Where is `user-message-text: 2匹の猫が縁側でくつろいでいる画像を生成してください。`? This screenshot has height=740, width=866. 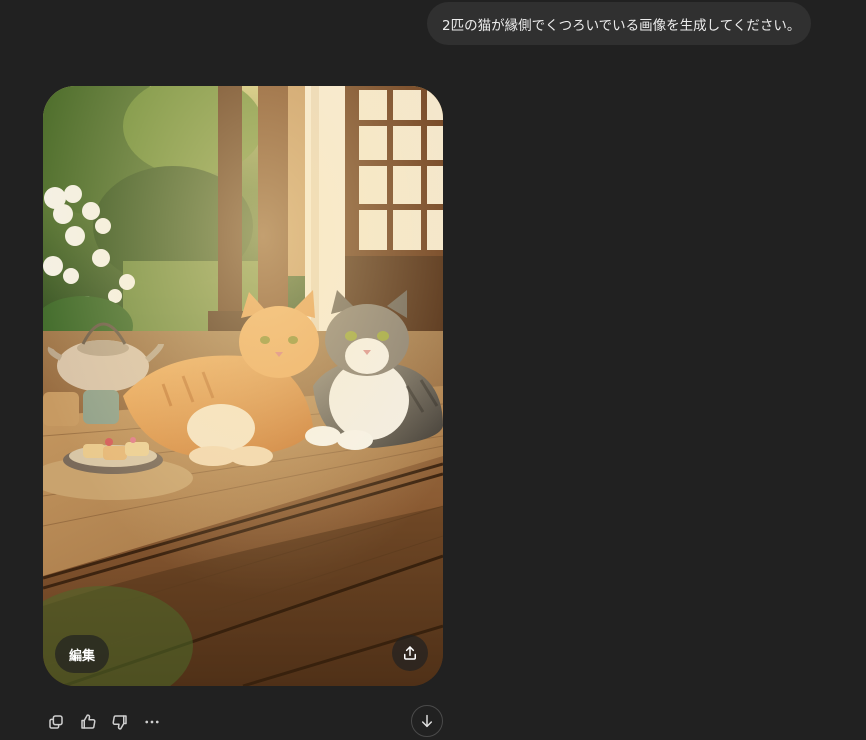 user-message-text: 2匹の猫が縁側でくつろいでいる画像を生成してください。 is located at coordinates (621, 25).